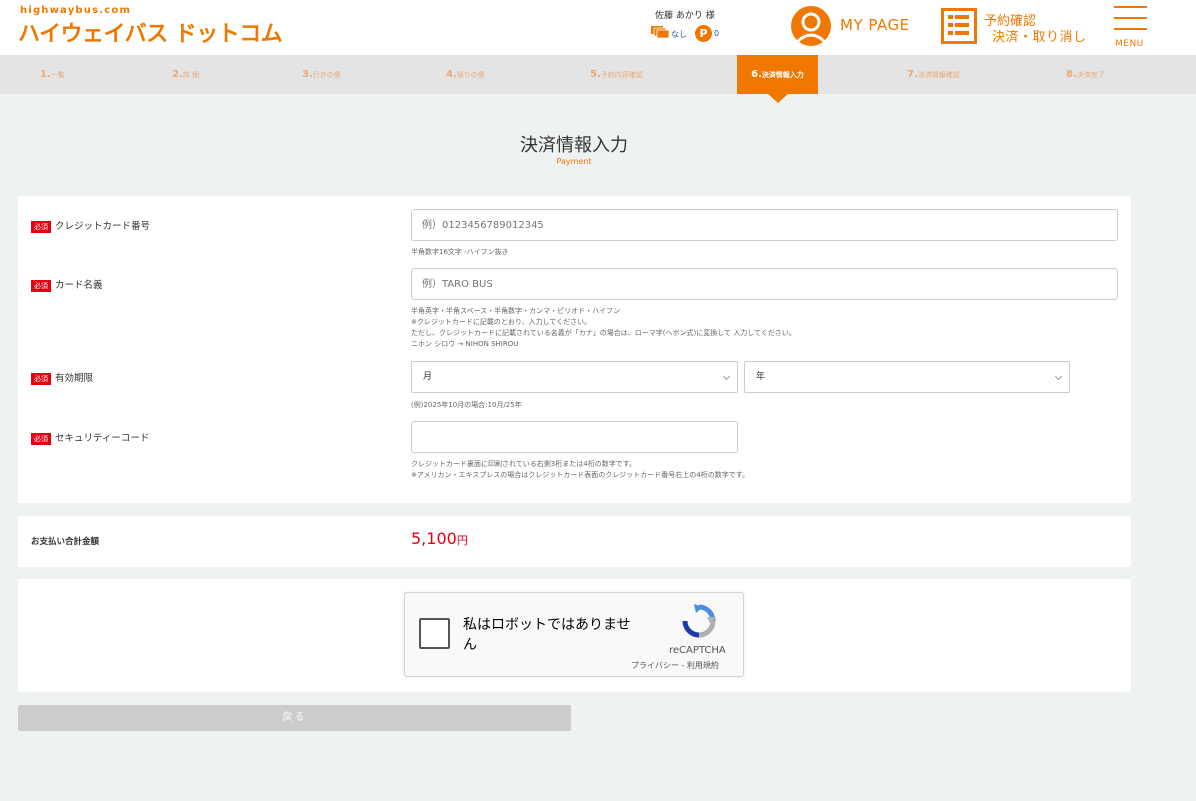 This screenshot has height=801, width=1196. I want to click on security-code-input, so click(574, 437).